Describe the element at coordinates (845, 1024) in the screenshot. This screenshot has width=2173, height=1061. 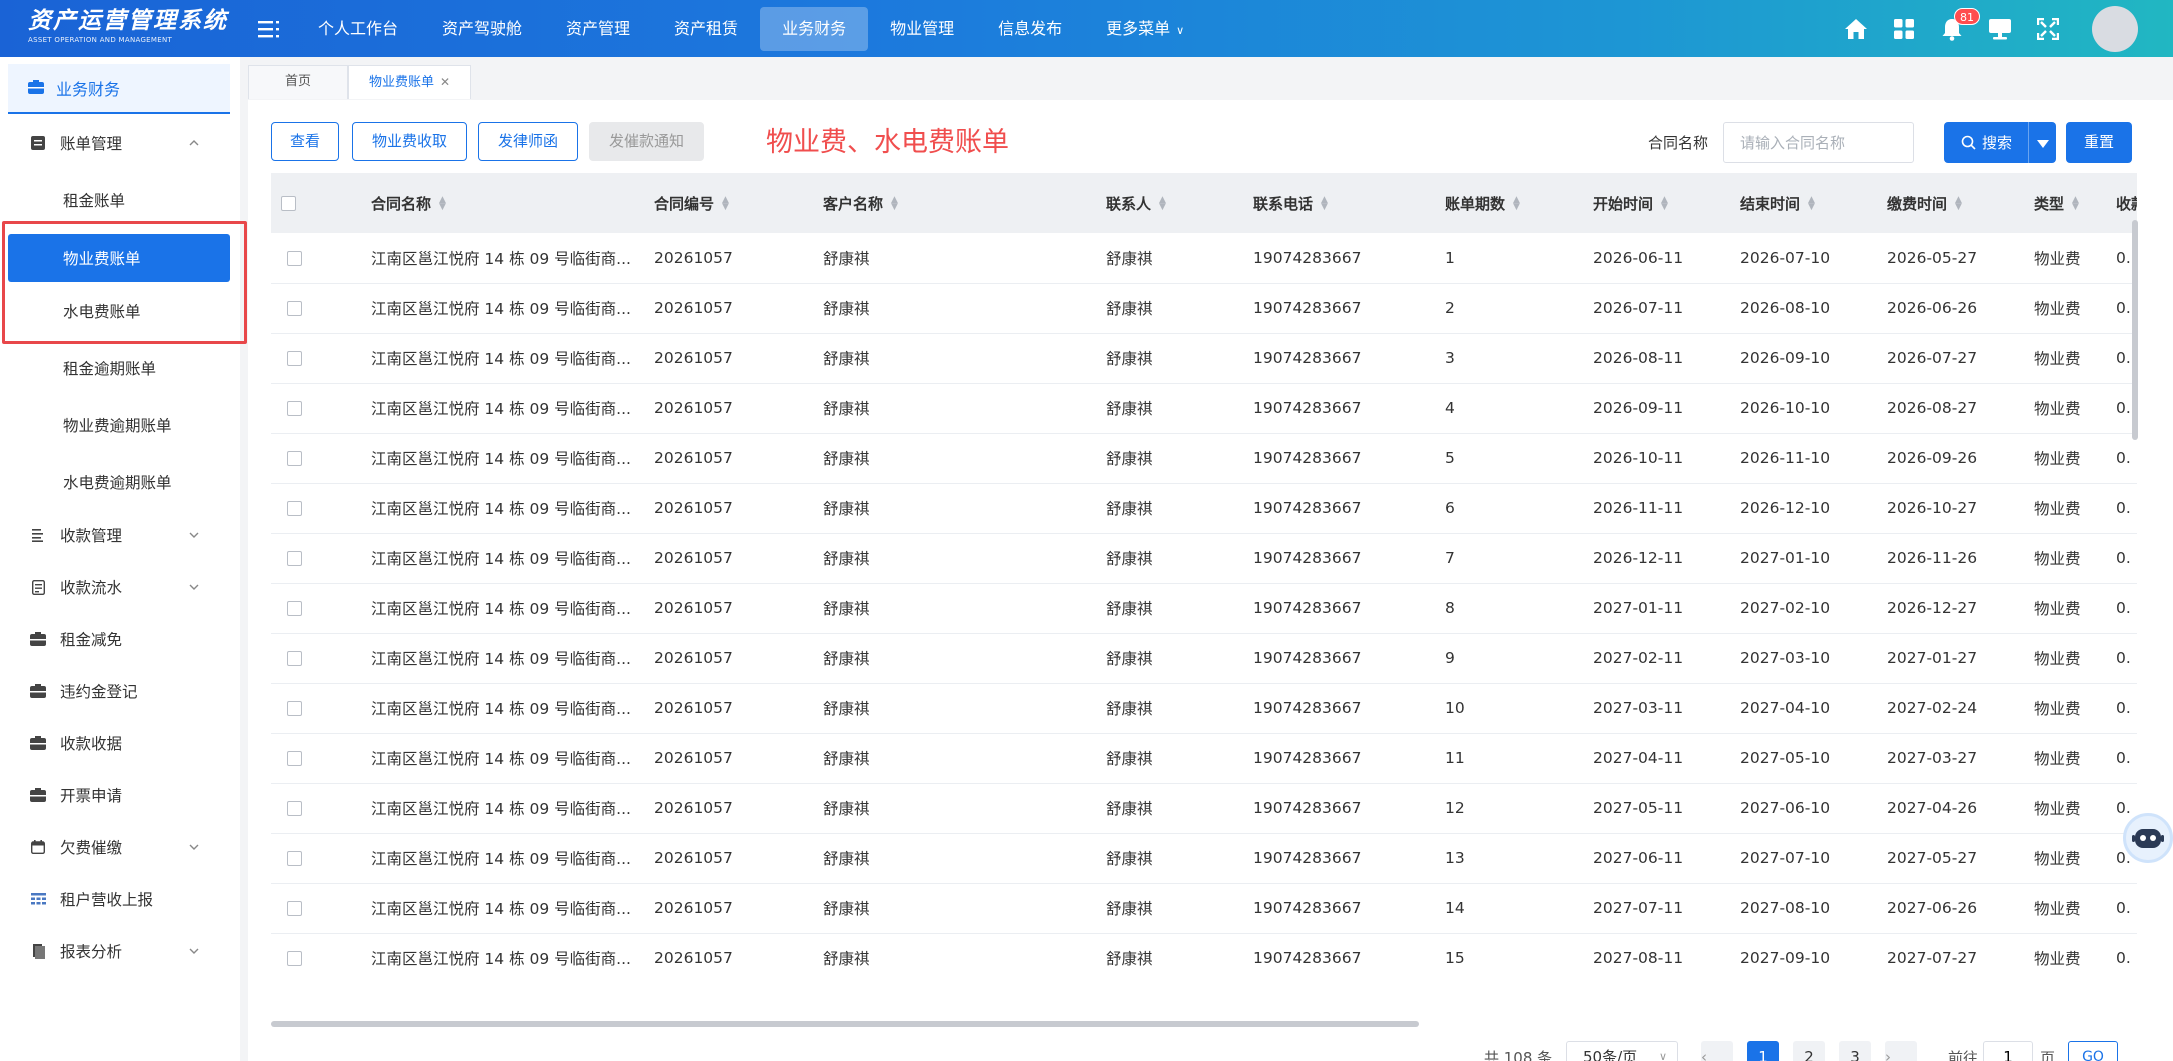
I see `horizontal-scrollbar-thumb` at that location.